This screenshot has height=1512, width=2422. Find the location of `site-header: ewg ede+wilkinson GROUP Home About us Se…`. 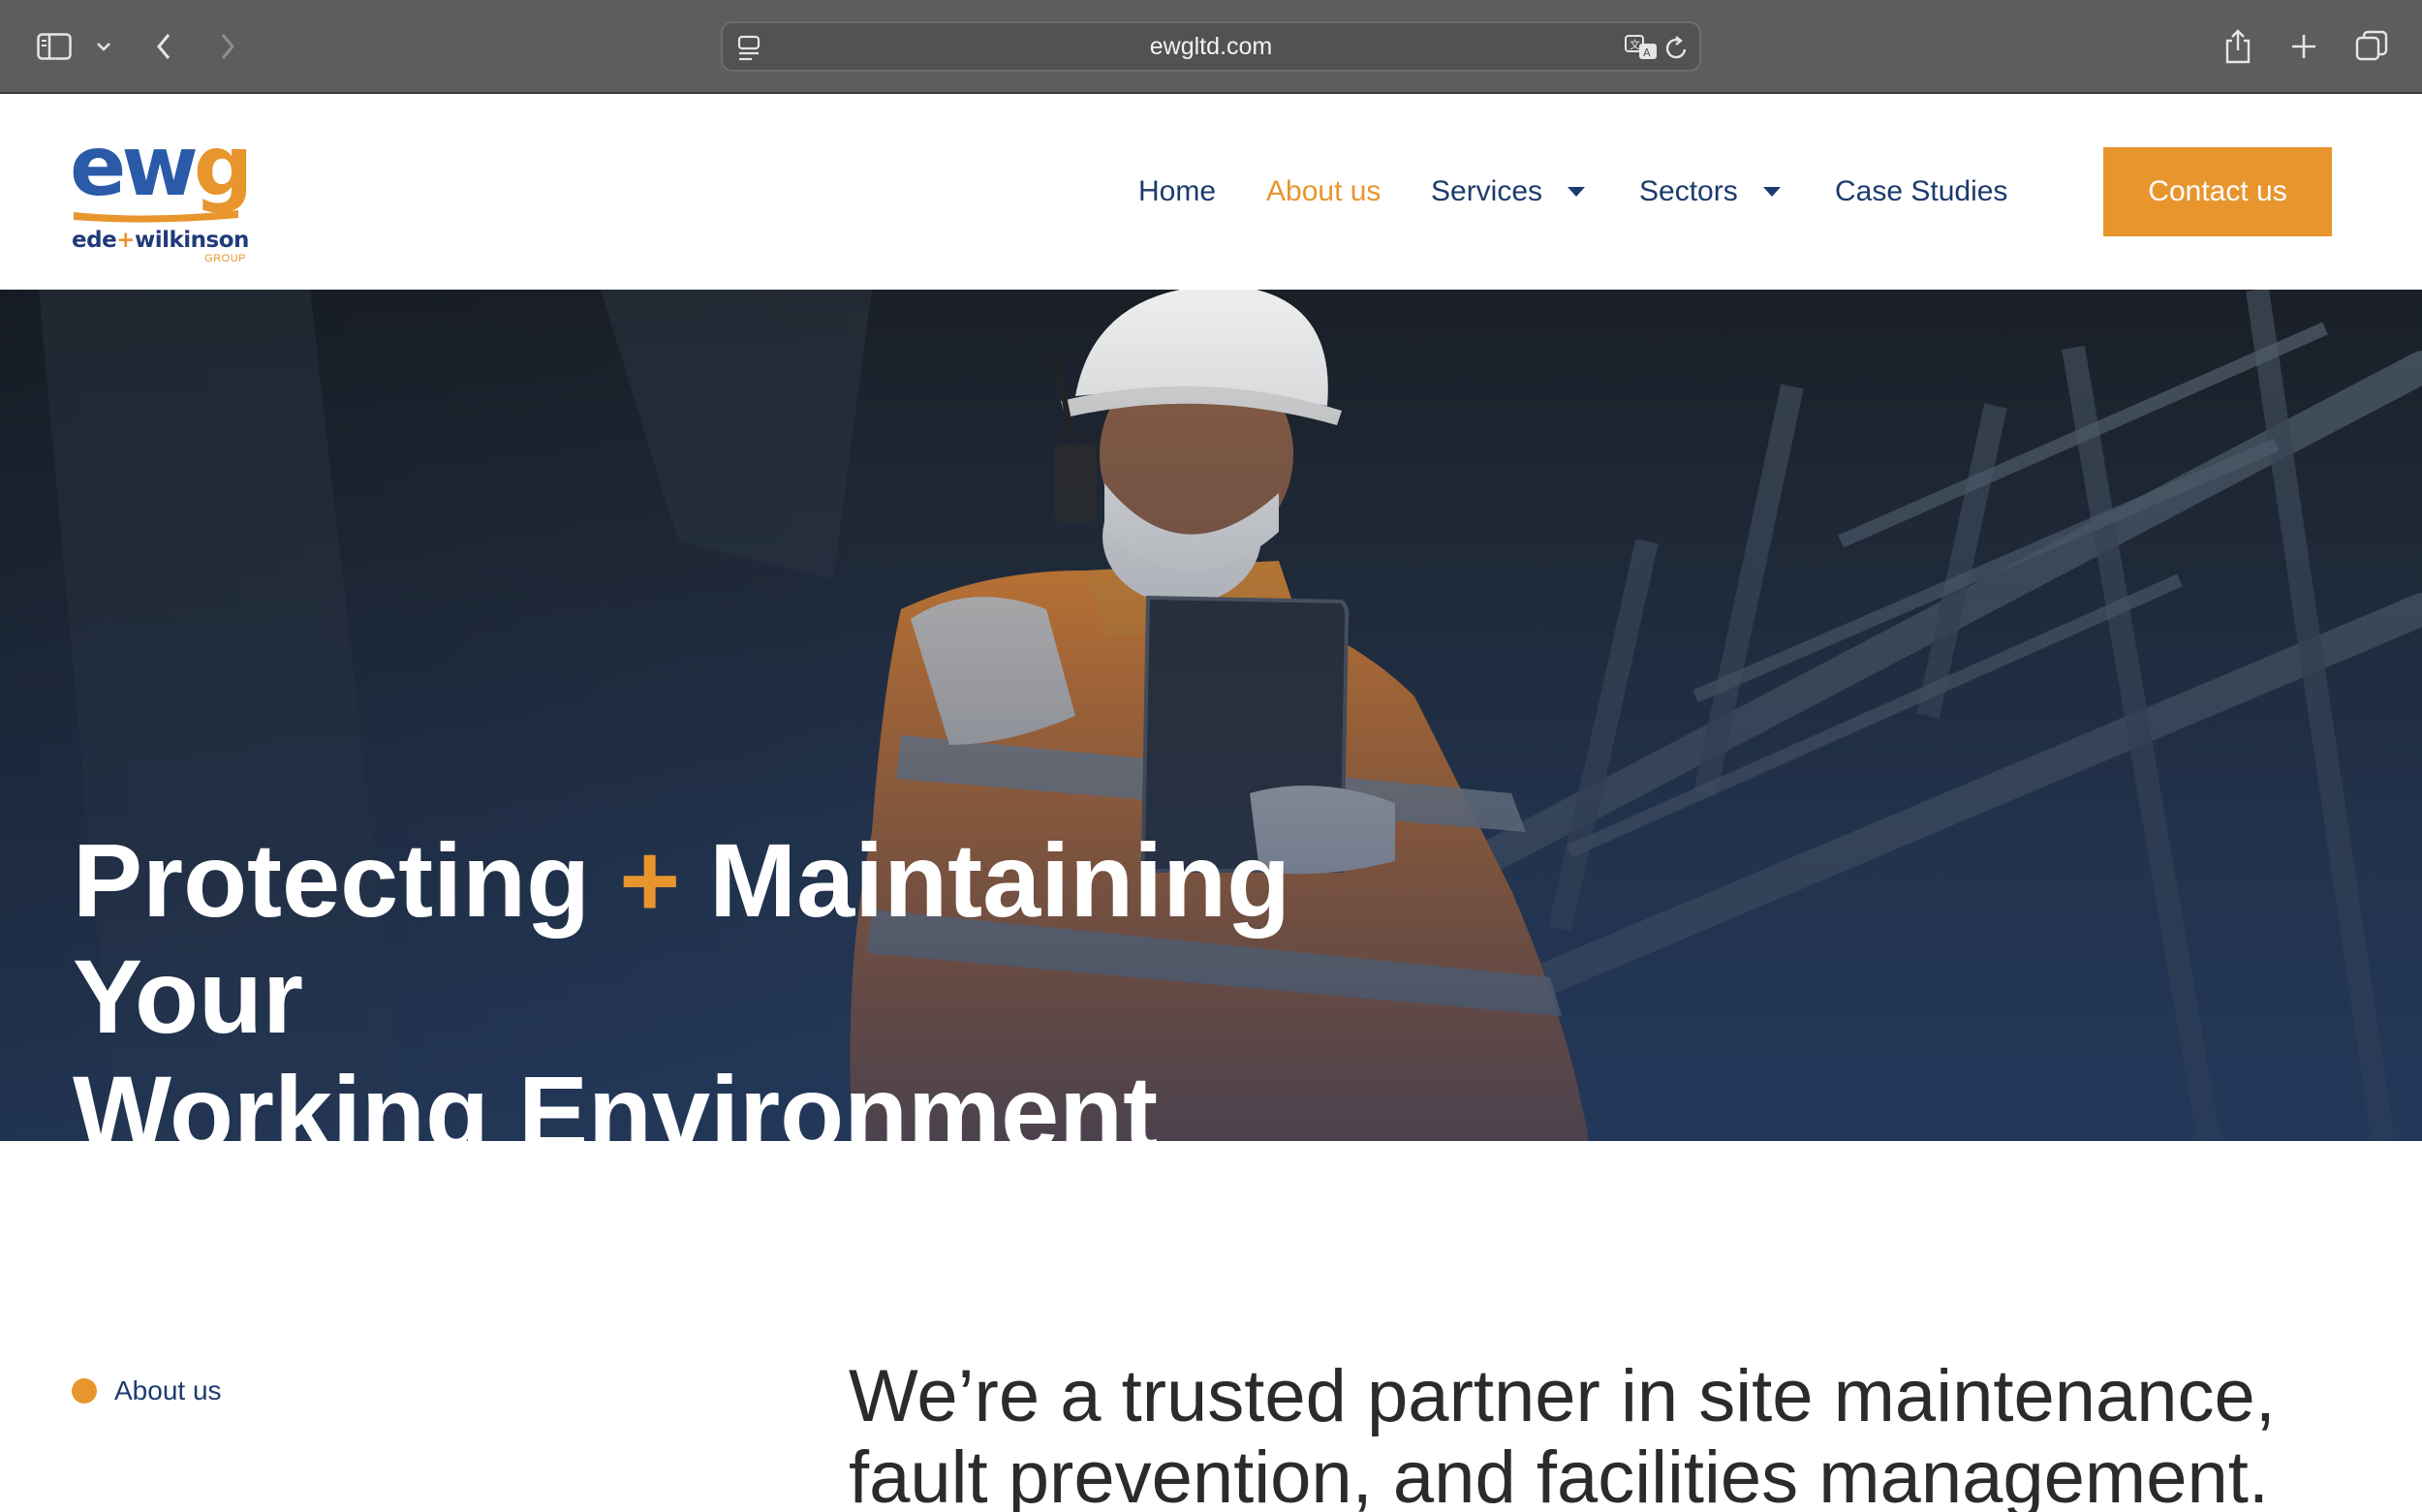

site-header: ewg ede+wilkinson GROUP Home About us Se… is located at coordinates (1211, 193).